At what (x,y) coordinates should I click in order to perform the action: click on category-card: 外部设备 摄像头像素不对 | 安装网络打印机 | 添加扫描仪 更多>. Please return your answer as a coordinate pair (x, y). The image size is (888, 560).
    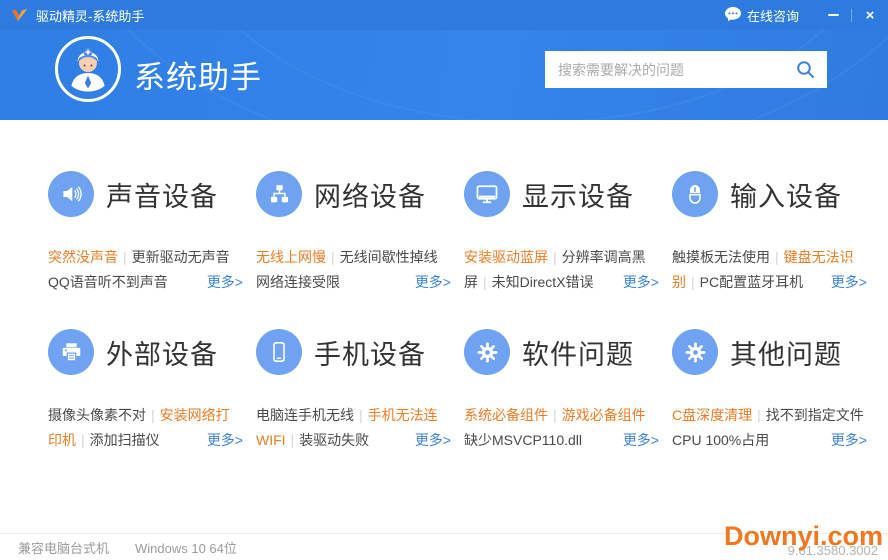
    Looking at the image, I should click on (145, 391).